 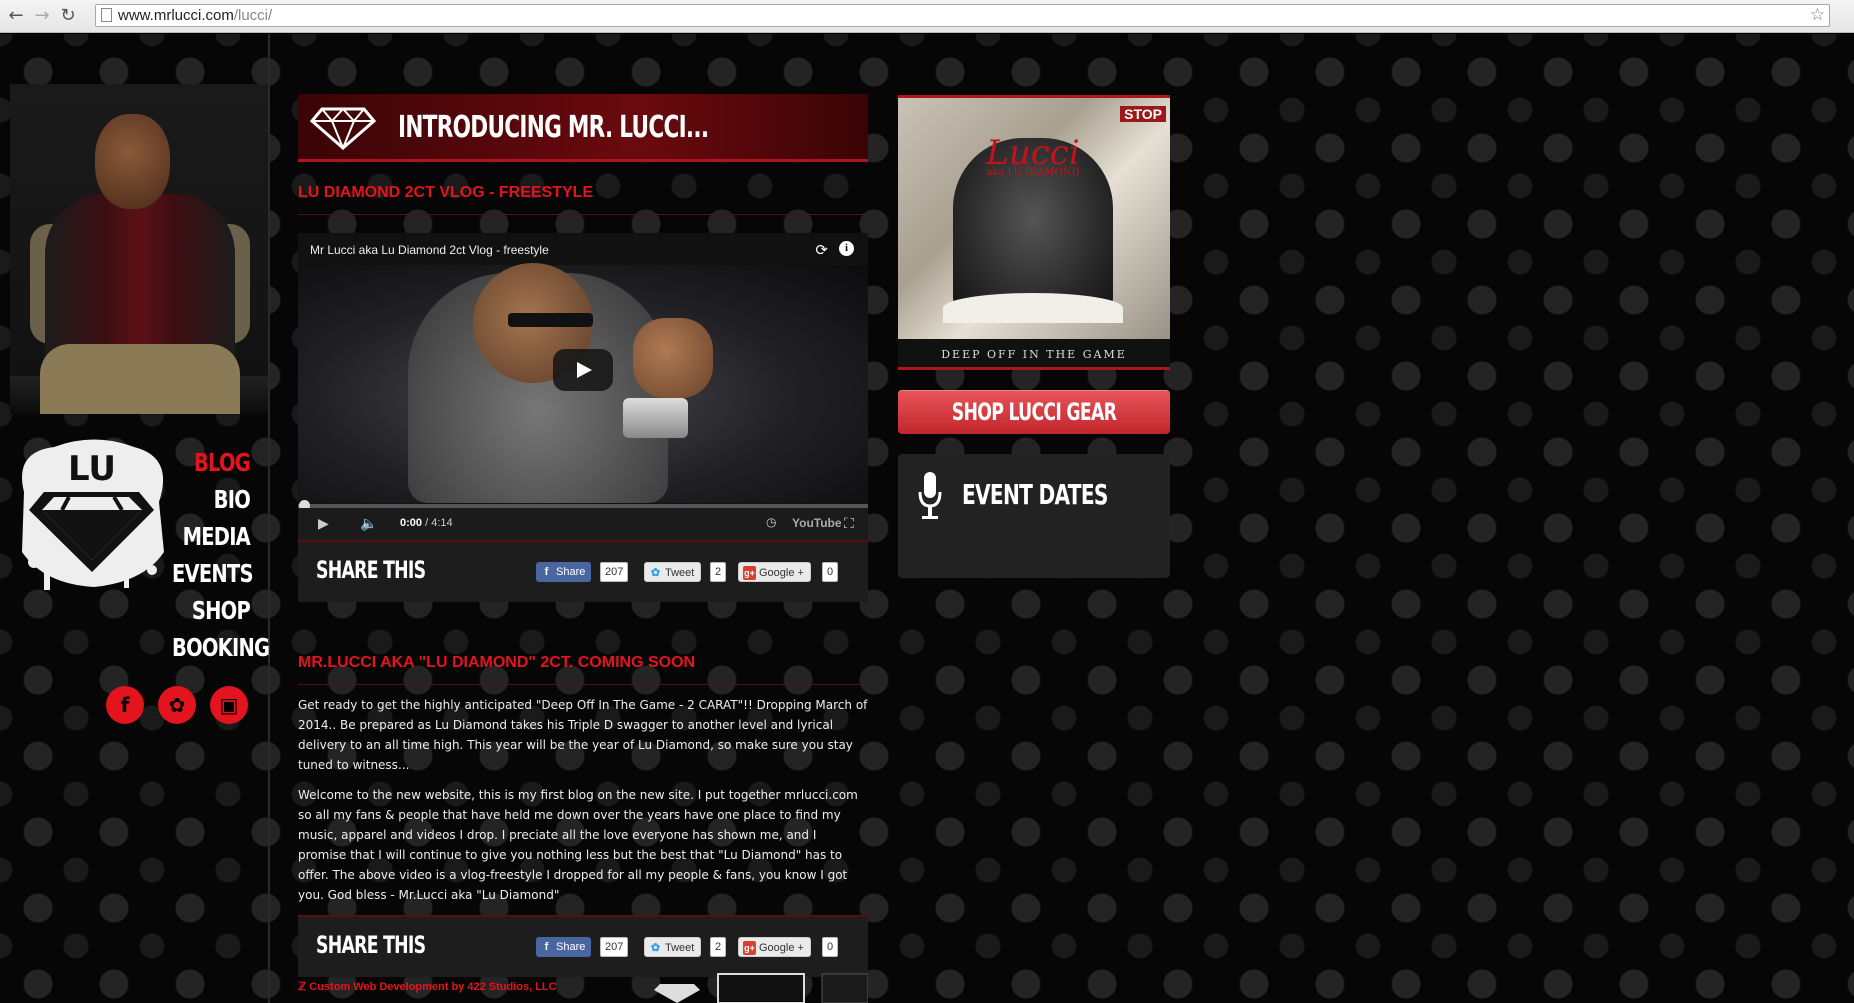 I want to click on k211-logo, so click(x=761, y=988).